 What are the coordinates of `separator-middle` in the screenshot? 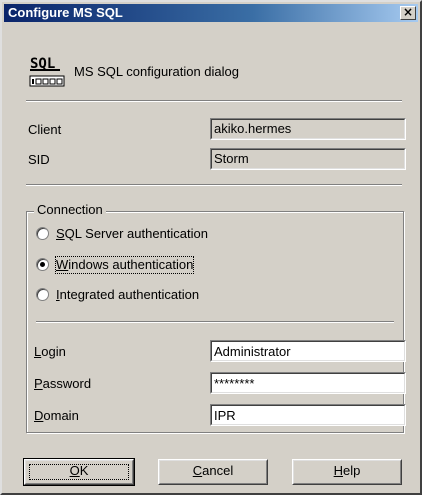 It's located at (214, 185).